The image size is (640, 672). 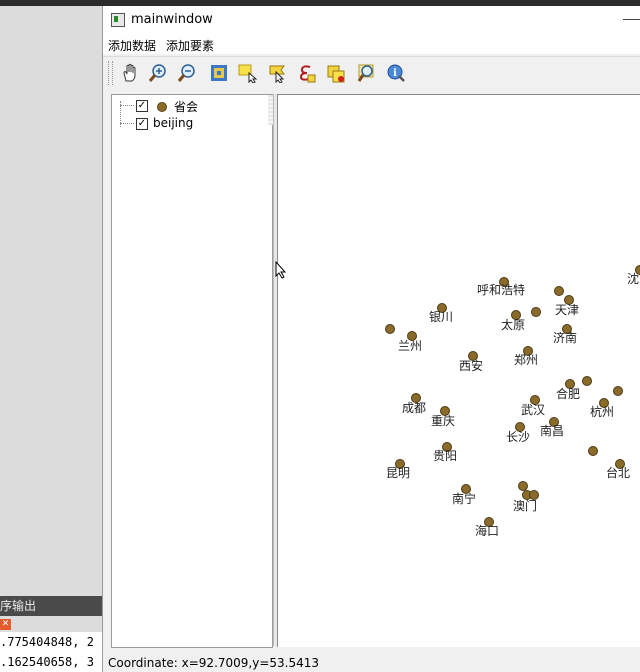 What do you see at coordinates (281, 270) in the screenshot?
I see `mouse-cursor-icon` at bounding box center [281, 270].